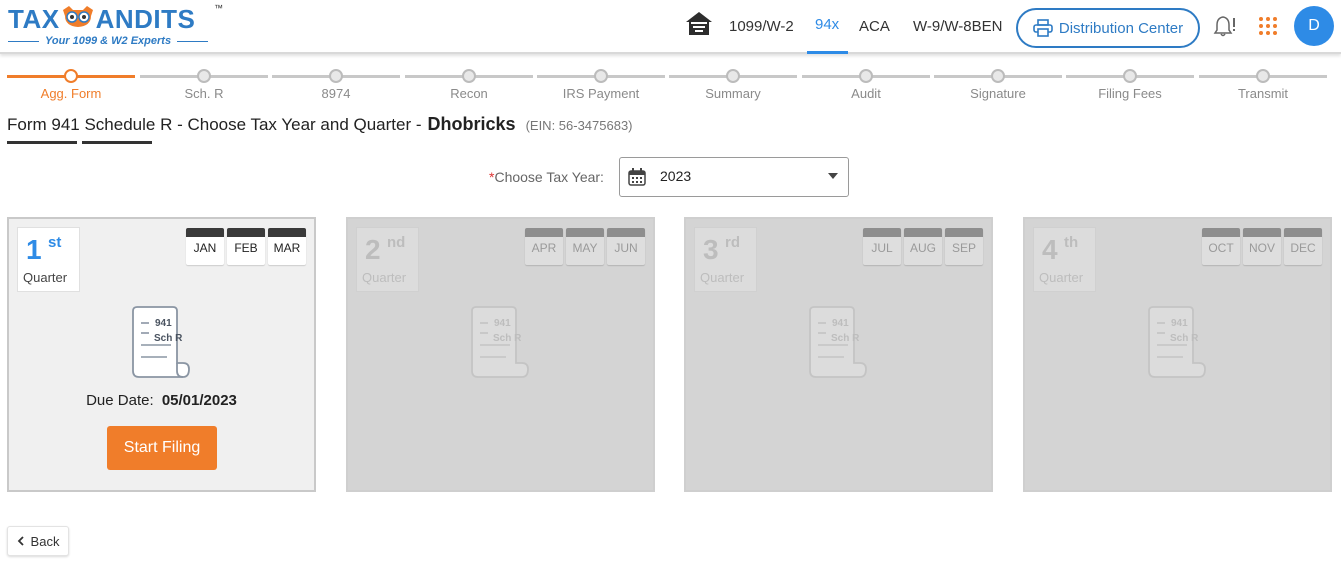  I want to click on logo-tagline: Your 1099 & W2 Experts, so click(108, 41).